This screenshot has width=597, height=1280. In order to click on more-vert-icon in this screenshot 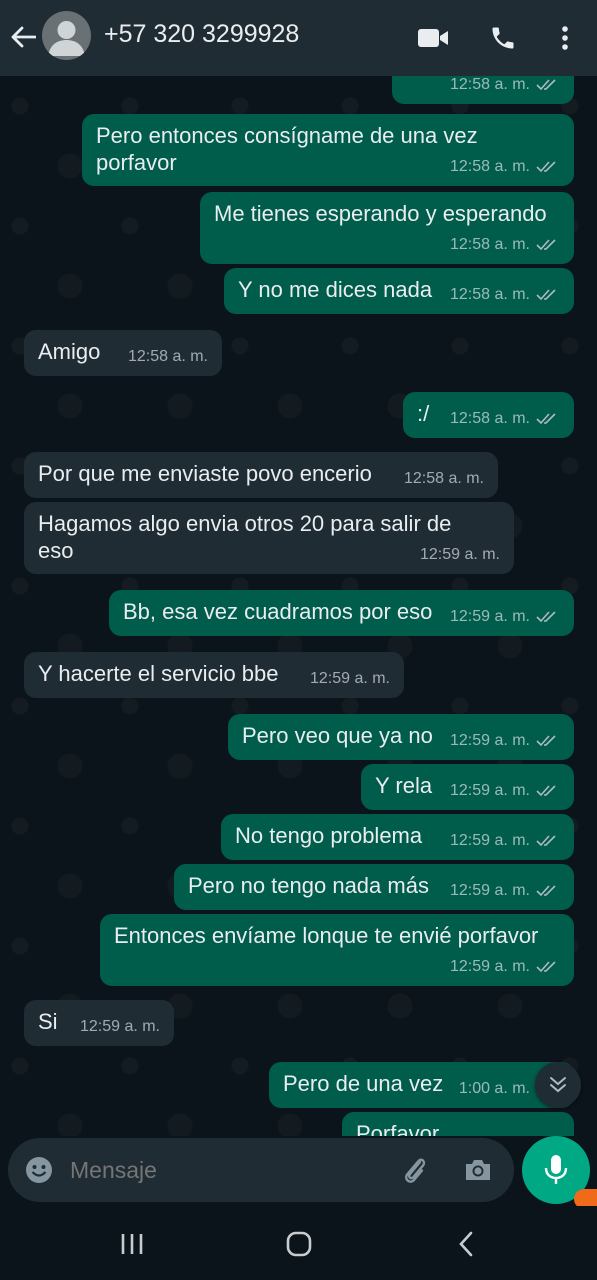, I will do `click(565, 38)`.